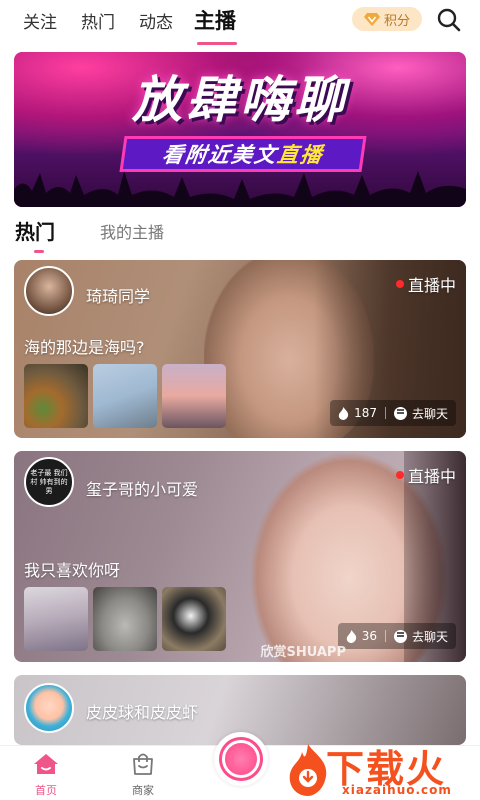 Image resolution: width=480 pixels, height=800 pixels. Describe the element at coordinates (84, 347) in the screenshot. I see `card-caption: 海的那边是海吗?` at that location.